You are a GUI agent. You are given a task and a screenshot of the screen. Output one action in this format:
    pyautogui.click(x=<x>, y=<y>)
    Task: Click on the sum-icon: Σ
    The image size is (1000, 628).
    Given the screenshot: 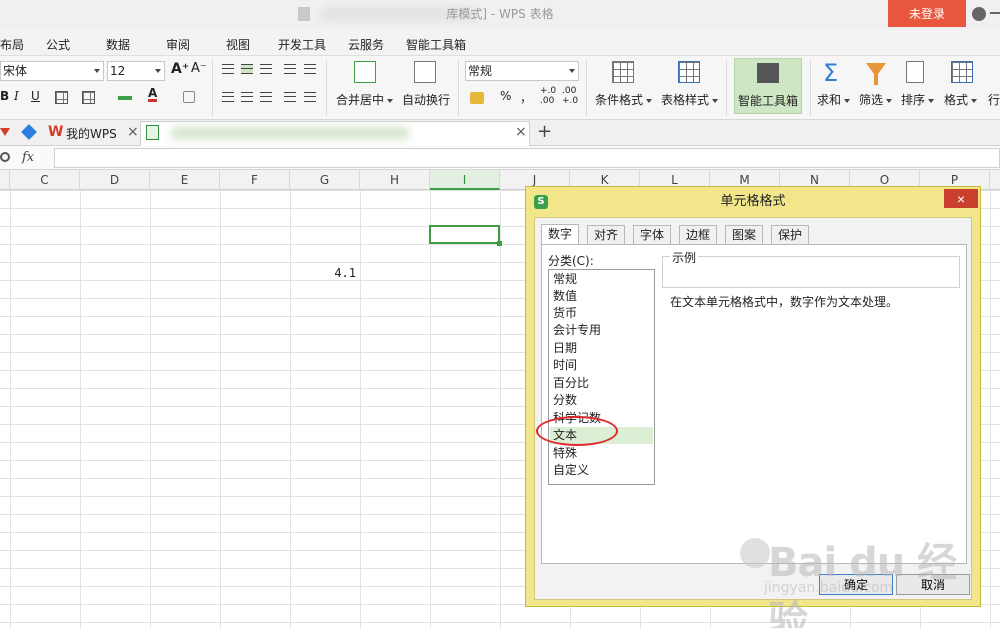 What is the action you would take?
    pyautogui.click(x=830, y=73)
    